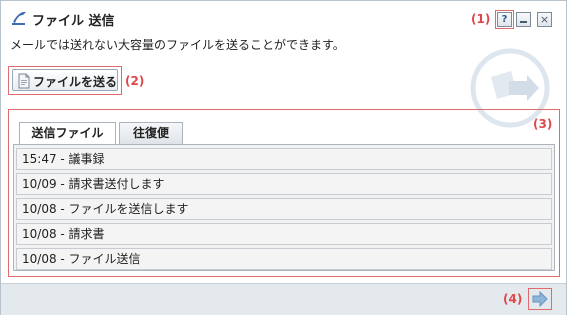 The image size is (567, 315). Describe the element at coordinates (284, 234) in the screenshot. I see `list-item: 10/08 - 請求書` at that location.